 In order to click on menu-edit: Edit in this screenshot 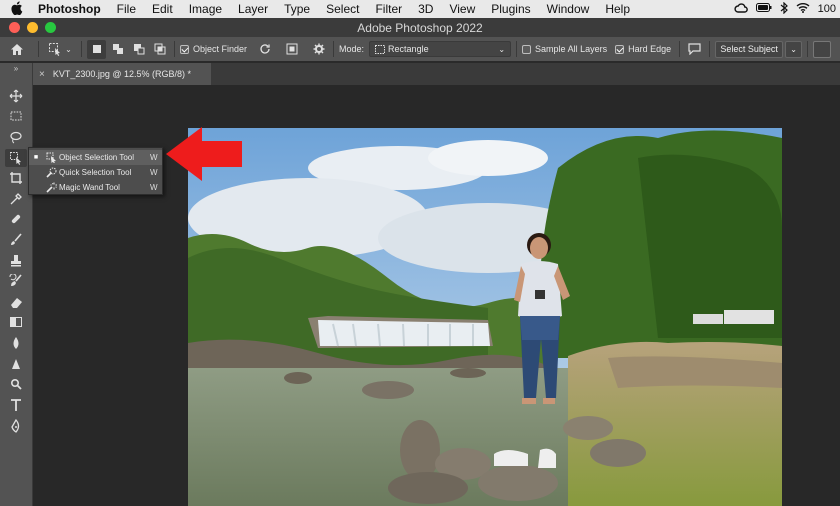, I will do `click(162, 9)`.